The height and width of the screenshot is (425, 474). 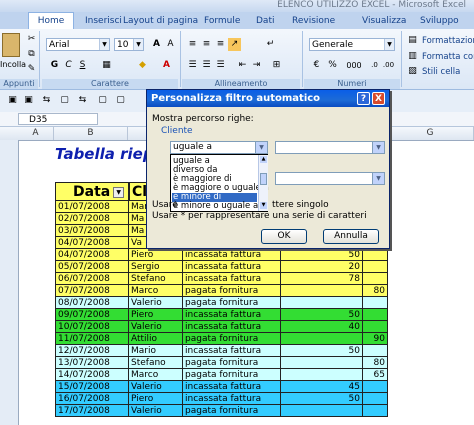 I want to click on conditional-format-icon: ▤, so click(x=412, y=40).